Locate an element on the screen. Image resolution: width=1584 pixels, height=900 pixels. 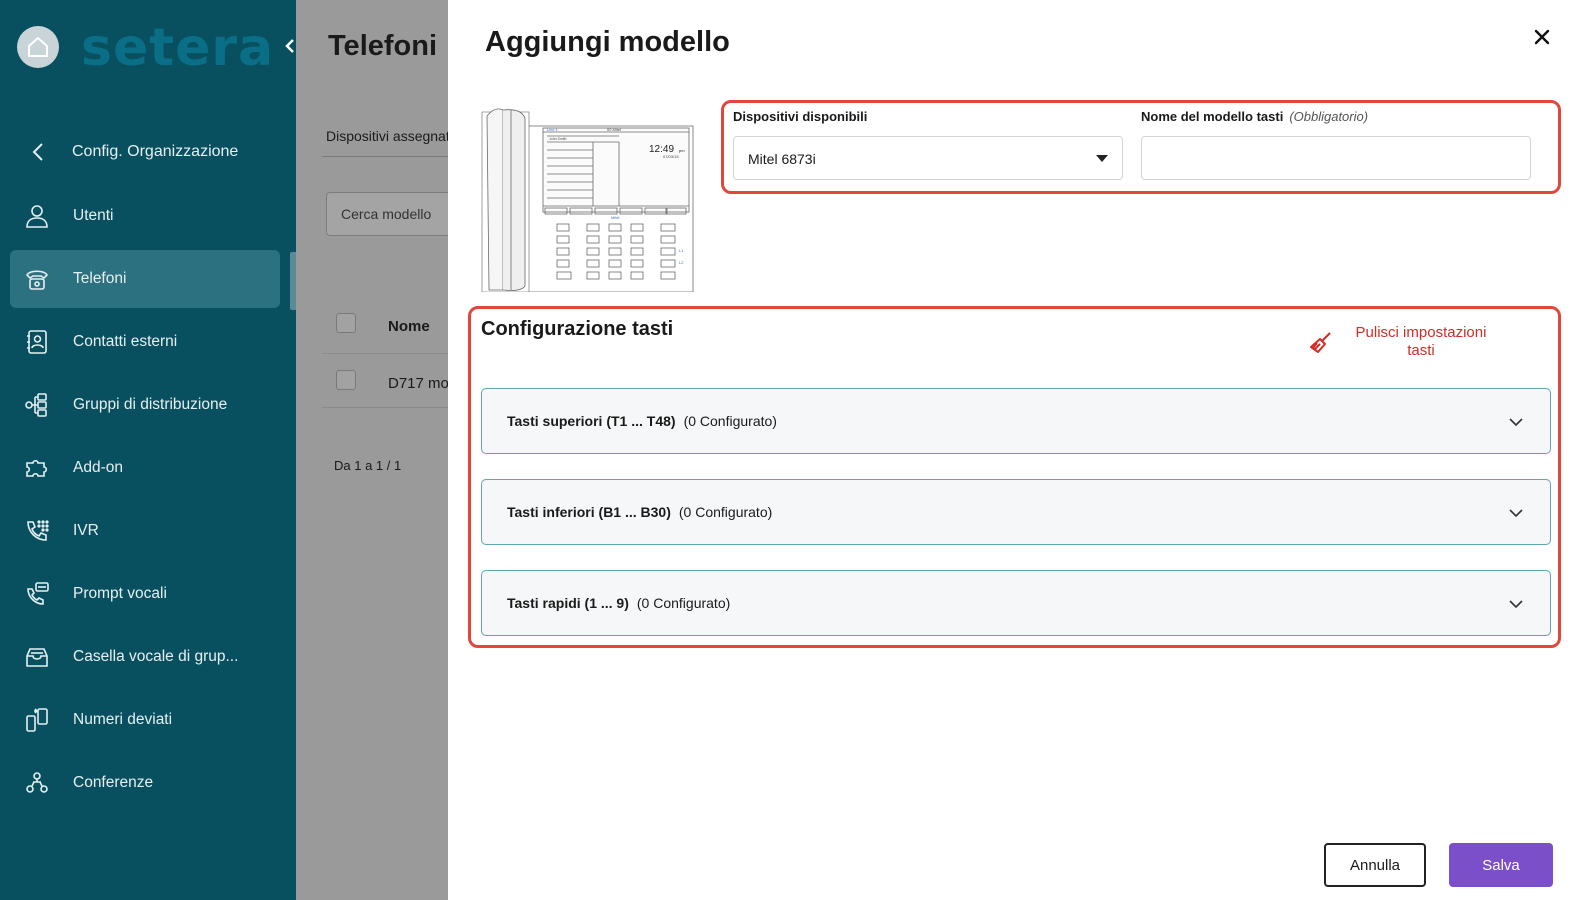
setera-logo: setera is located at coordinates (178, 48).